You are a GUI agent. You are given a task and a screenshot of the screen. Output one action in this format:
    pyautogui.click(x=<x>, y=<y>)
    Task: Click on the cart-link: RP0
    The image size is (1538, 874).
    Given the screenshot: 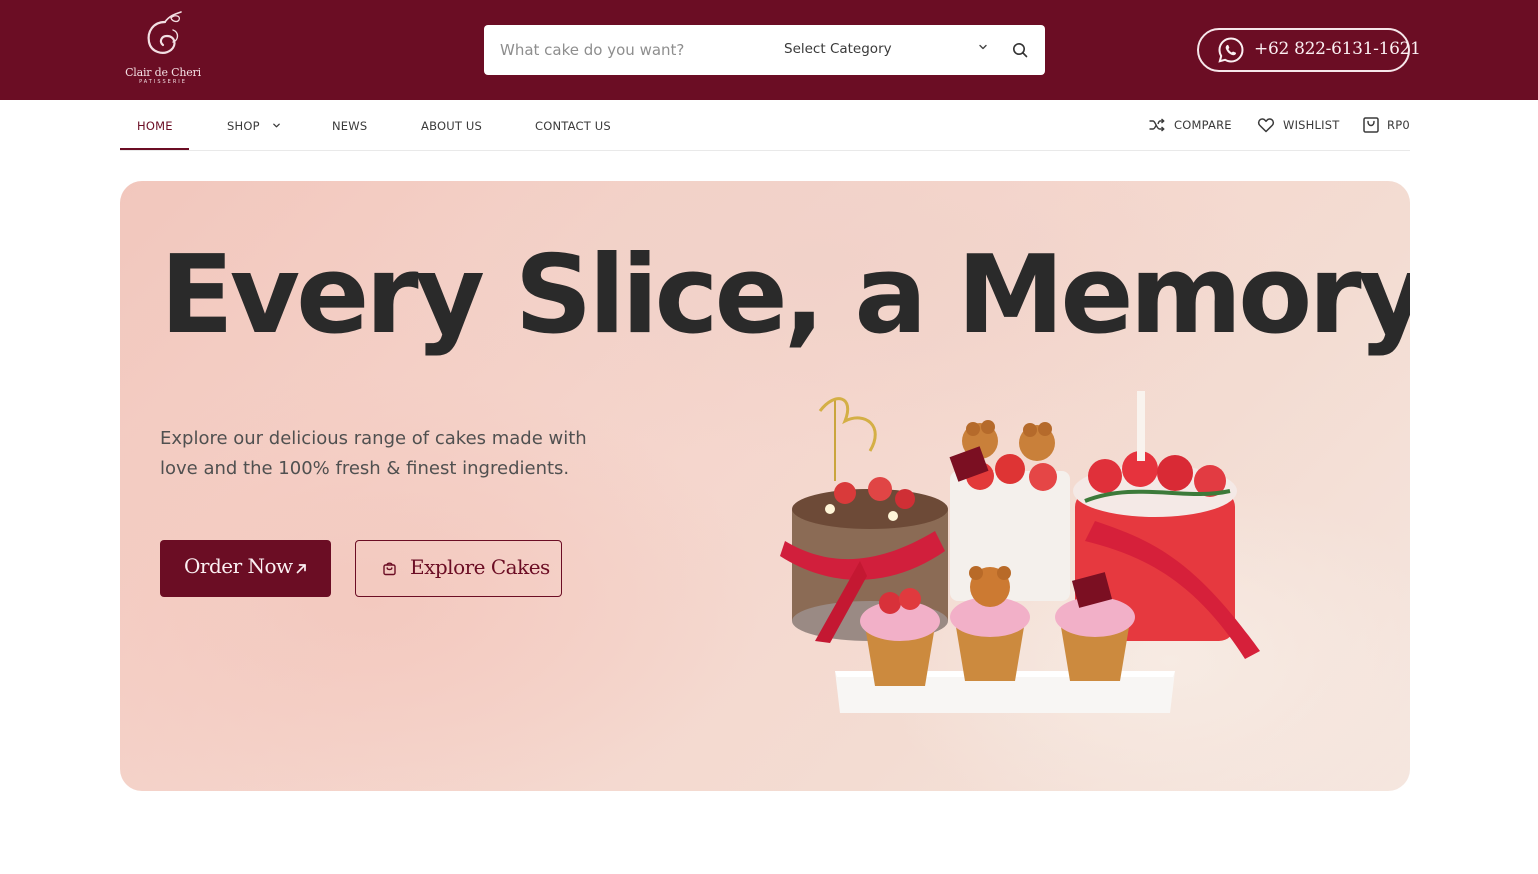 What is the action you would take?
    pyautogui.click(x=1386, y=125)
    